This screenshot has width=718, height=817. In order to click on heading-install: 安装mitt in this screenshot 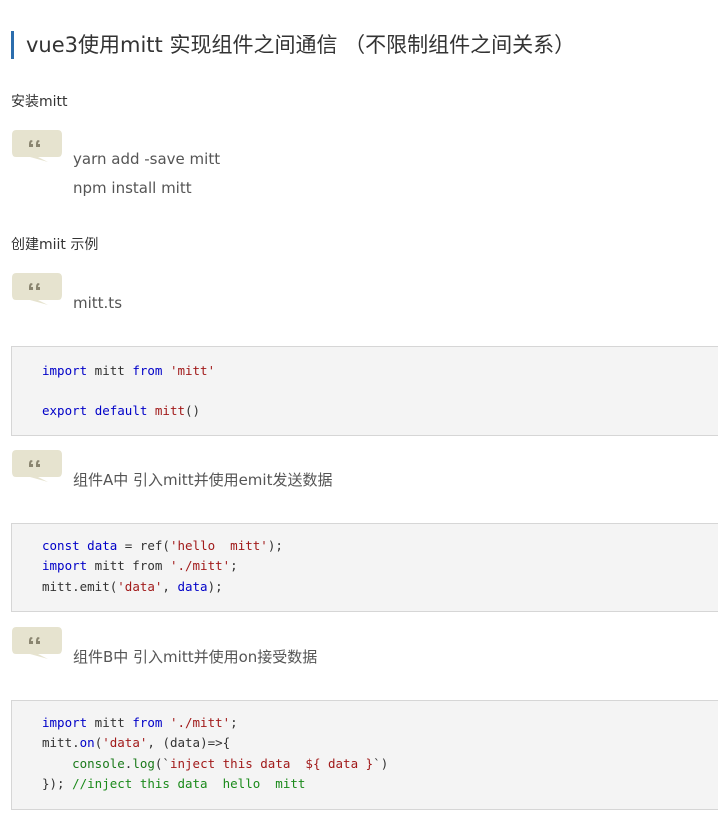, I will do `click(39, 102)`.